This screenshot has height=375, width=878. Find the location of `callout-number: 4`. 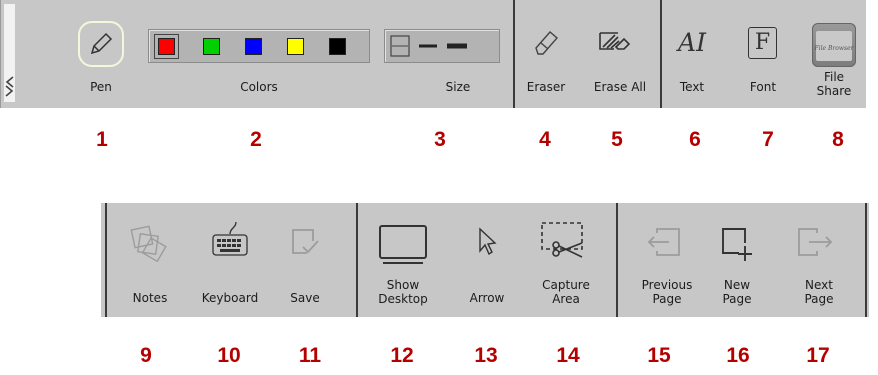

callout-number: 4 is located at coordinates (545, 139).